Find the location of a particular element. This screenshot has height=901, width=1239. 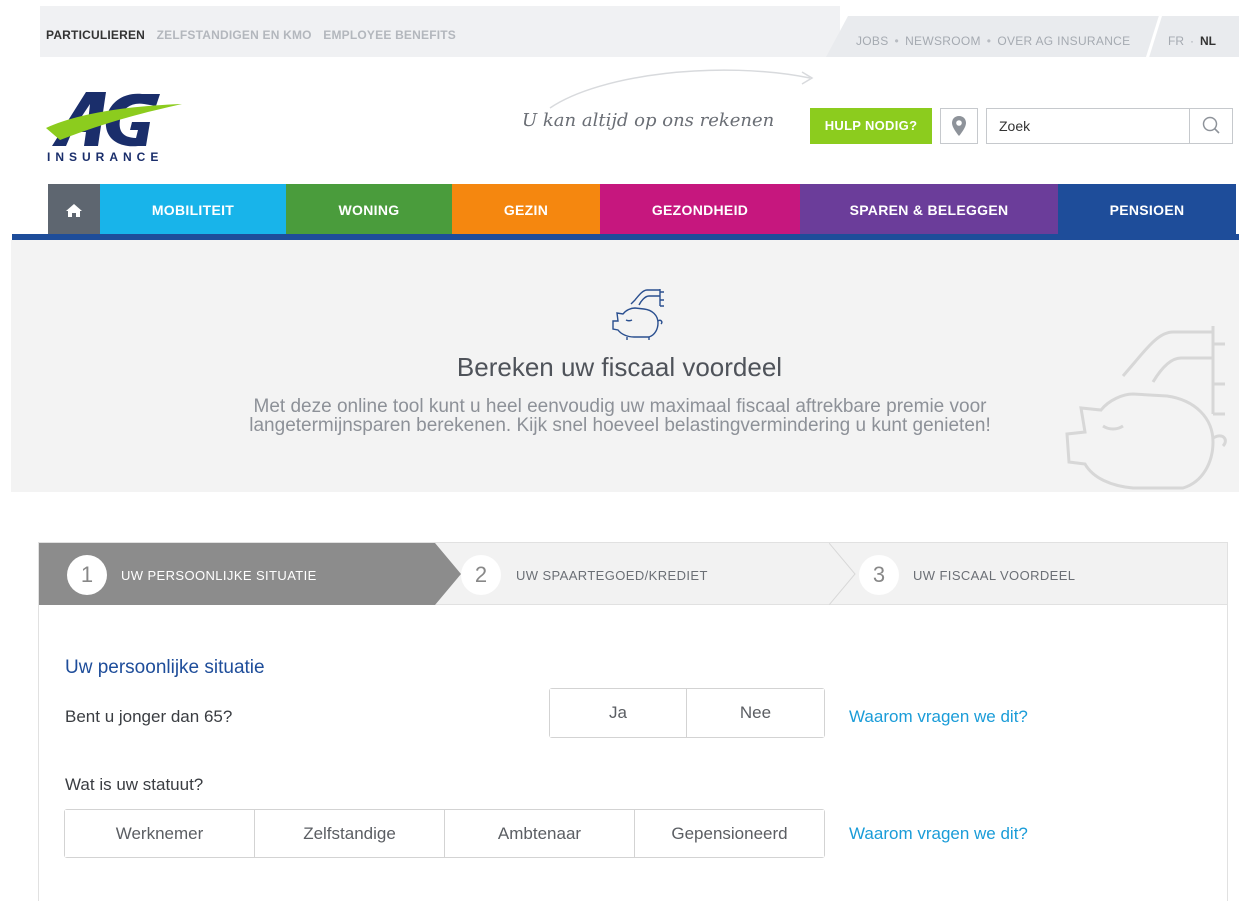

age-toggle: Ja Nee is located at coordinates (687, 713).